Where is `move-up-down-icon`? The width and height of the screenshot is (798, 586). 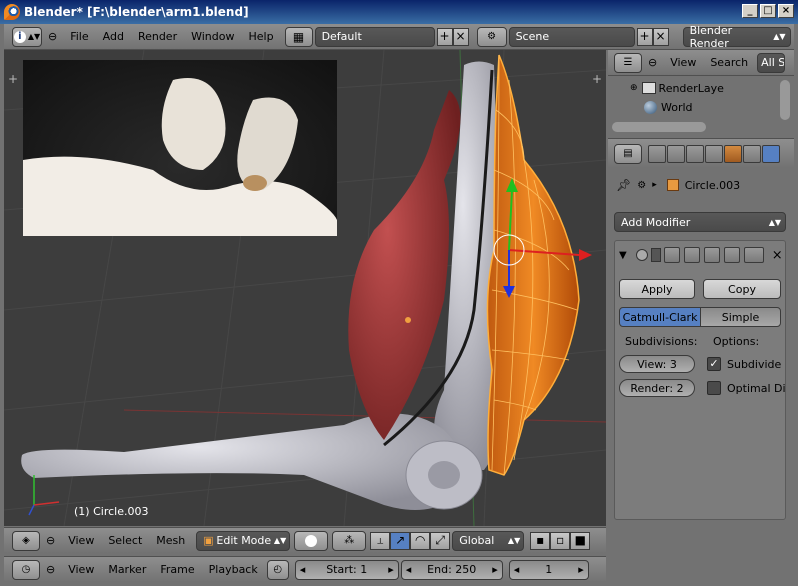 move-up-down-icon is located at coordinates (753, 255).